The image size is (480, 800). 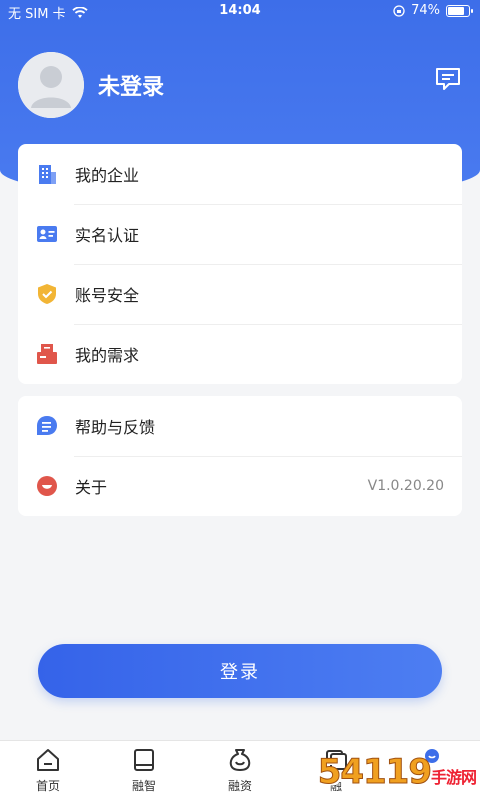 What do you see at coordinates (240, 12) in the screenshot?
I see `status-bar: 无 SIM 卡 14:04 74%` at bounding box center [240, 12].